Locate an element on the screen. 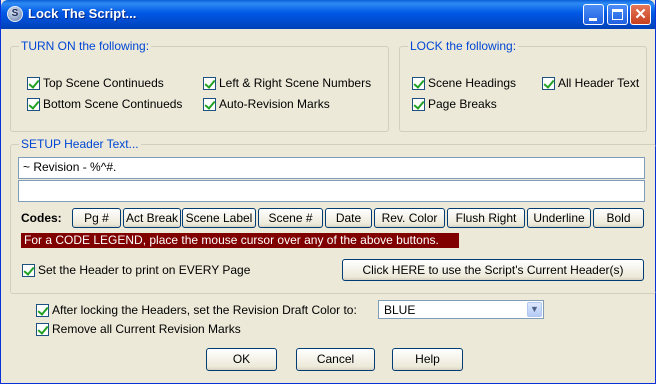 Image resolution: width=656 pixels, height=384 pixels. print-every-page-checkbox: Set the Header to print on EVERY Page is located at coordinates (136, 270).